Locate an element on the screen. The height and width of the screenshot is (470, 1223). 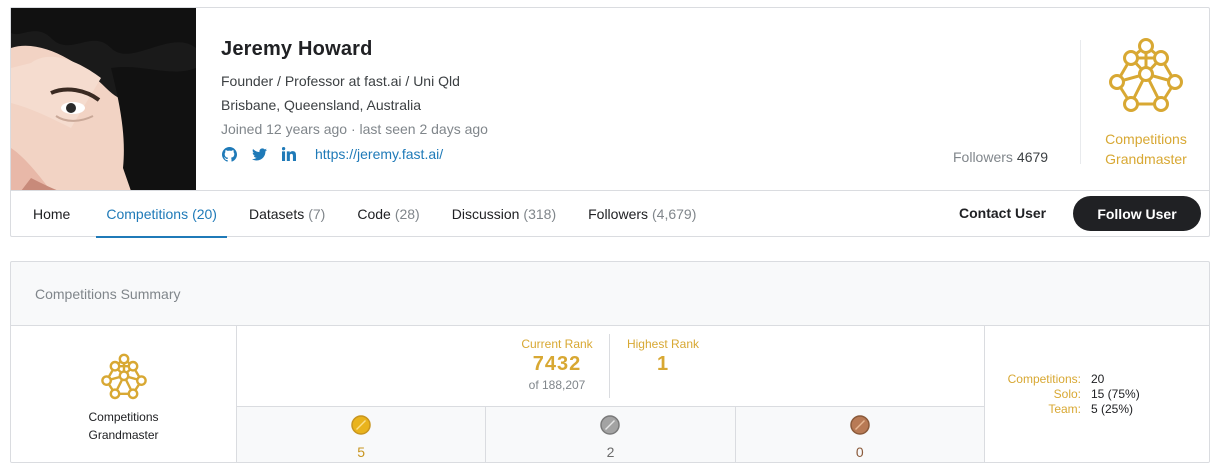
bronze-medal-icon is located at coordinates (860, 425).